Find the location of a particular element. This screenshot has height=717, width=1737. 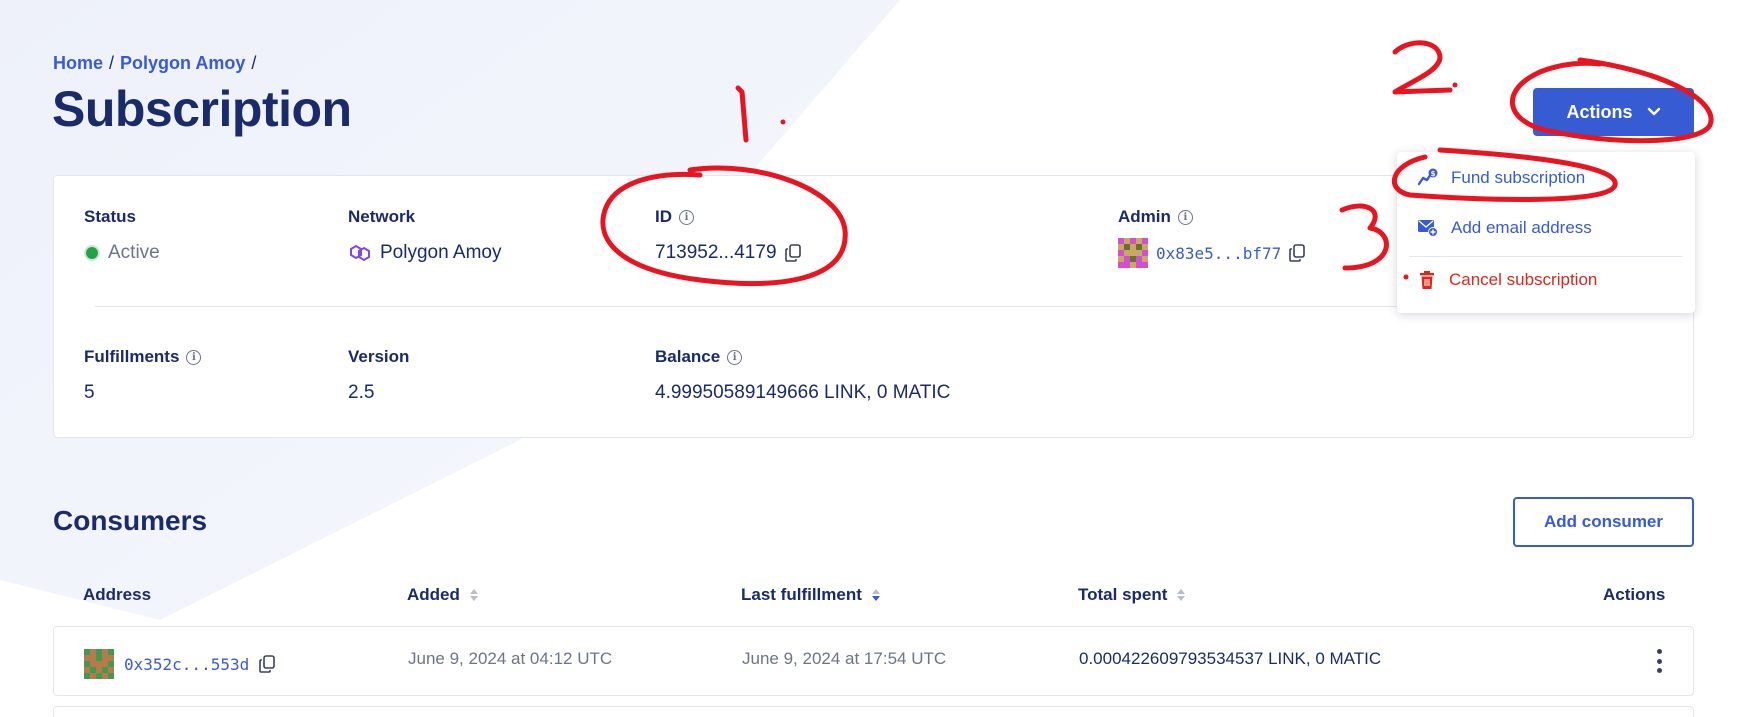

id-label: ID is located at coordinates (663, 216).